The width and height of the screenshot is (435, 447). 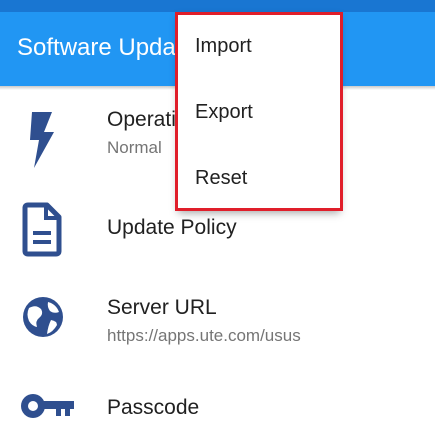 What do you see at coordinates (224, 112) in the screenshot?
I see `menu-item-label: Export` at bounding box center [224, 112].